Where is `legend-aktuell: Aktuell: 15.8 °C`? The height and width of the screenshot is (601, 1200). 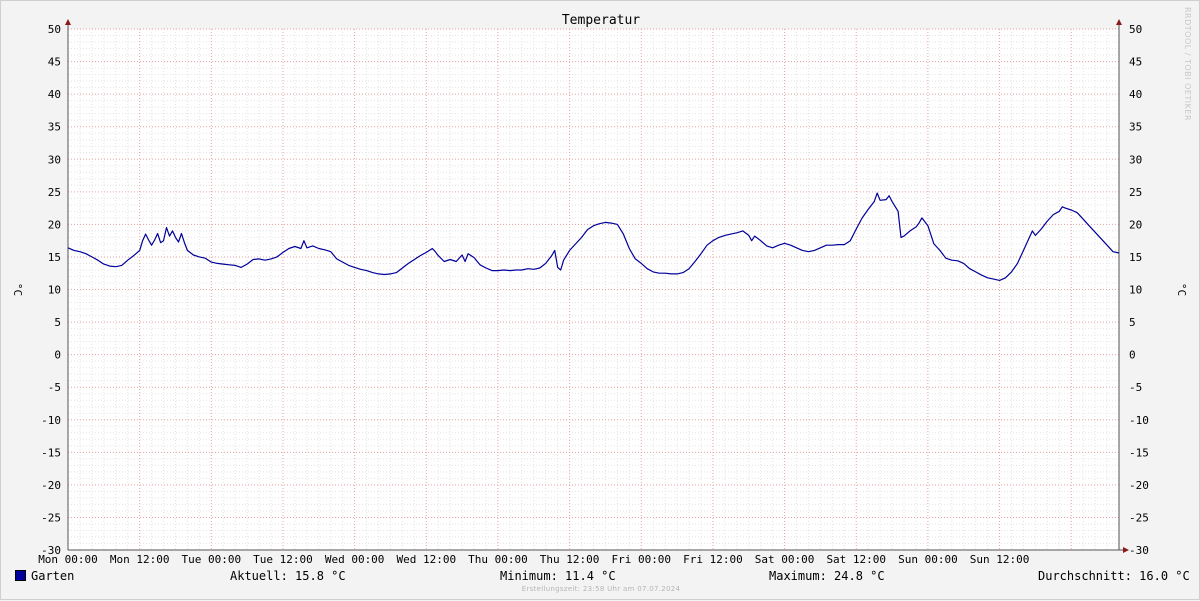
legend-aktuell: Aktuell: 15.8 °C is located at coordinates (288, 576).